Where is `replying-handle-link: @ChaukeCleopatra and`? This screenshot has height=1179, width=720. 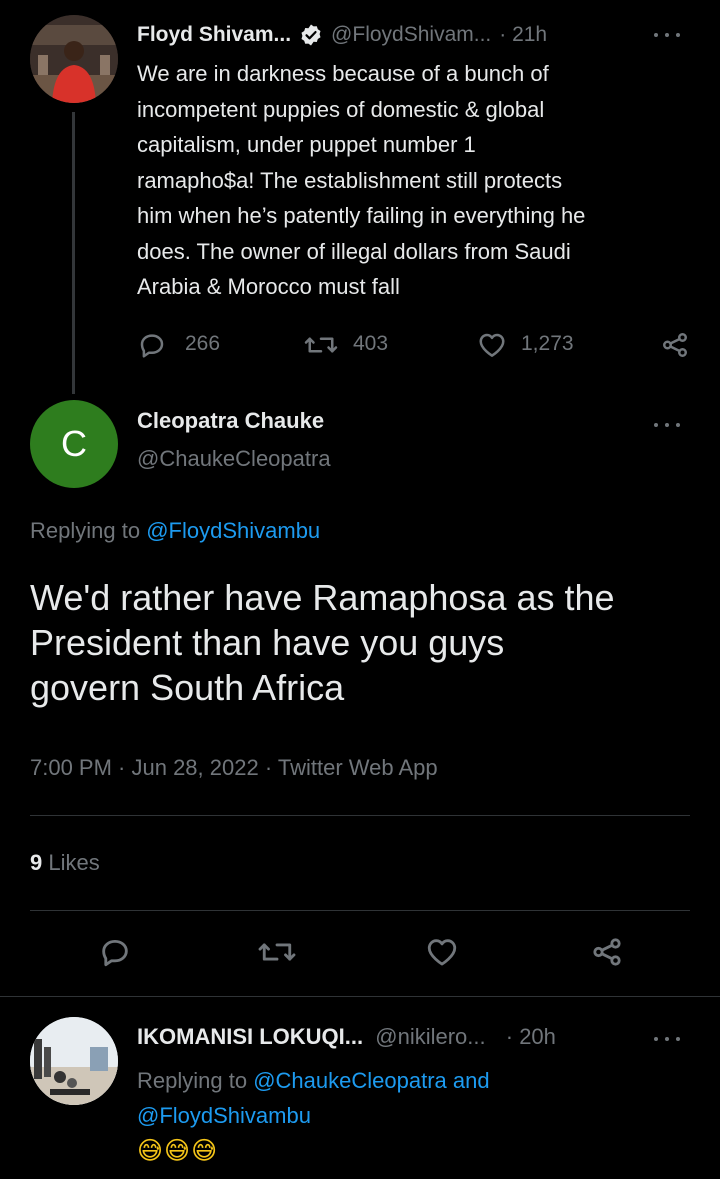 replying-handle-link: @ChaukeCleopatra and is located at coordinates (371, 1080).